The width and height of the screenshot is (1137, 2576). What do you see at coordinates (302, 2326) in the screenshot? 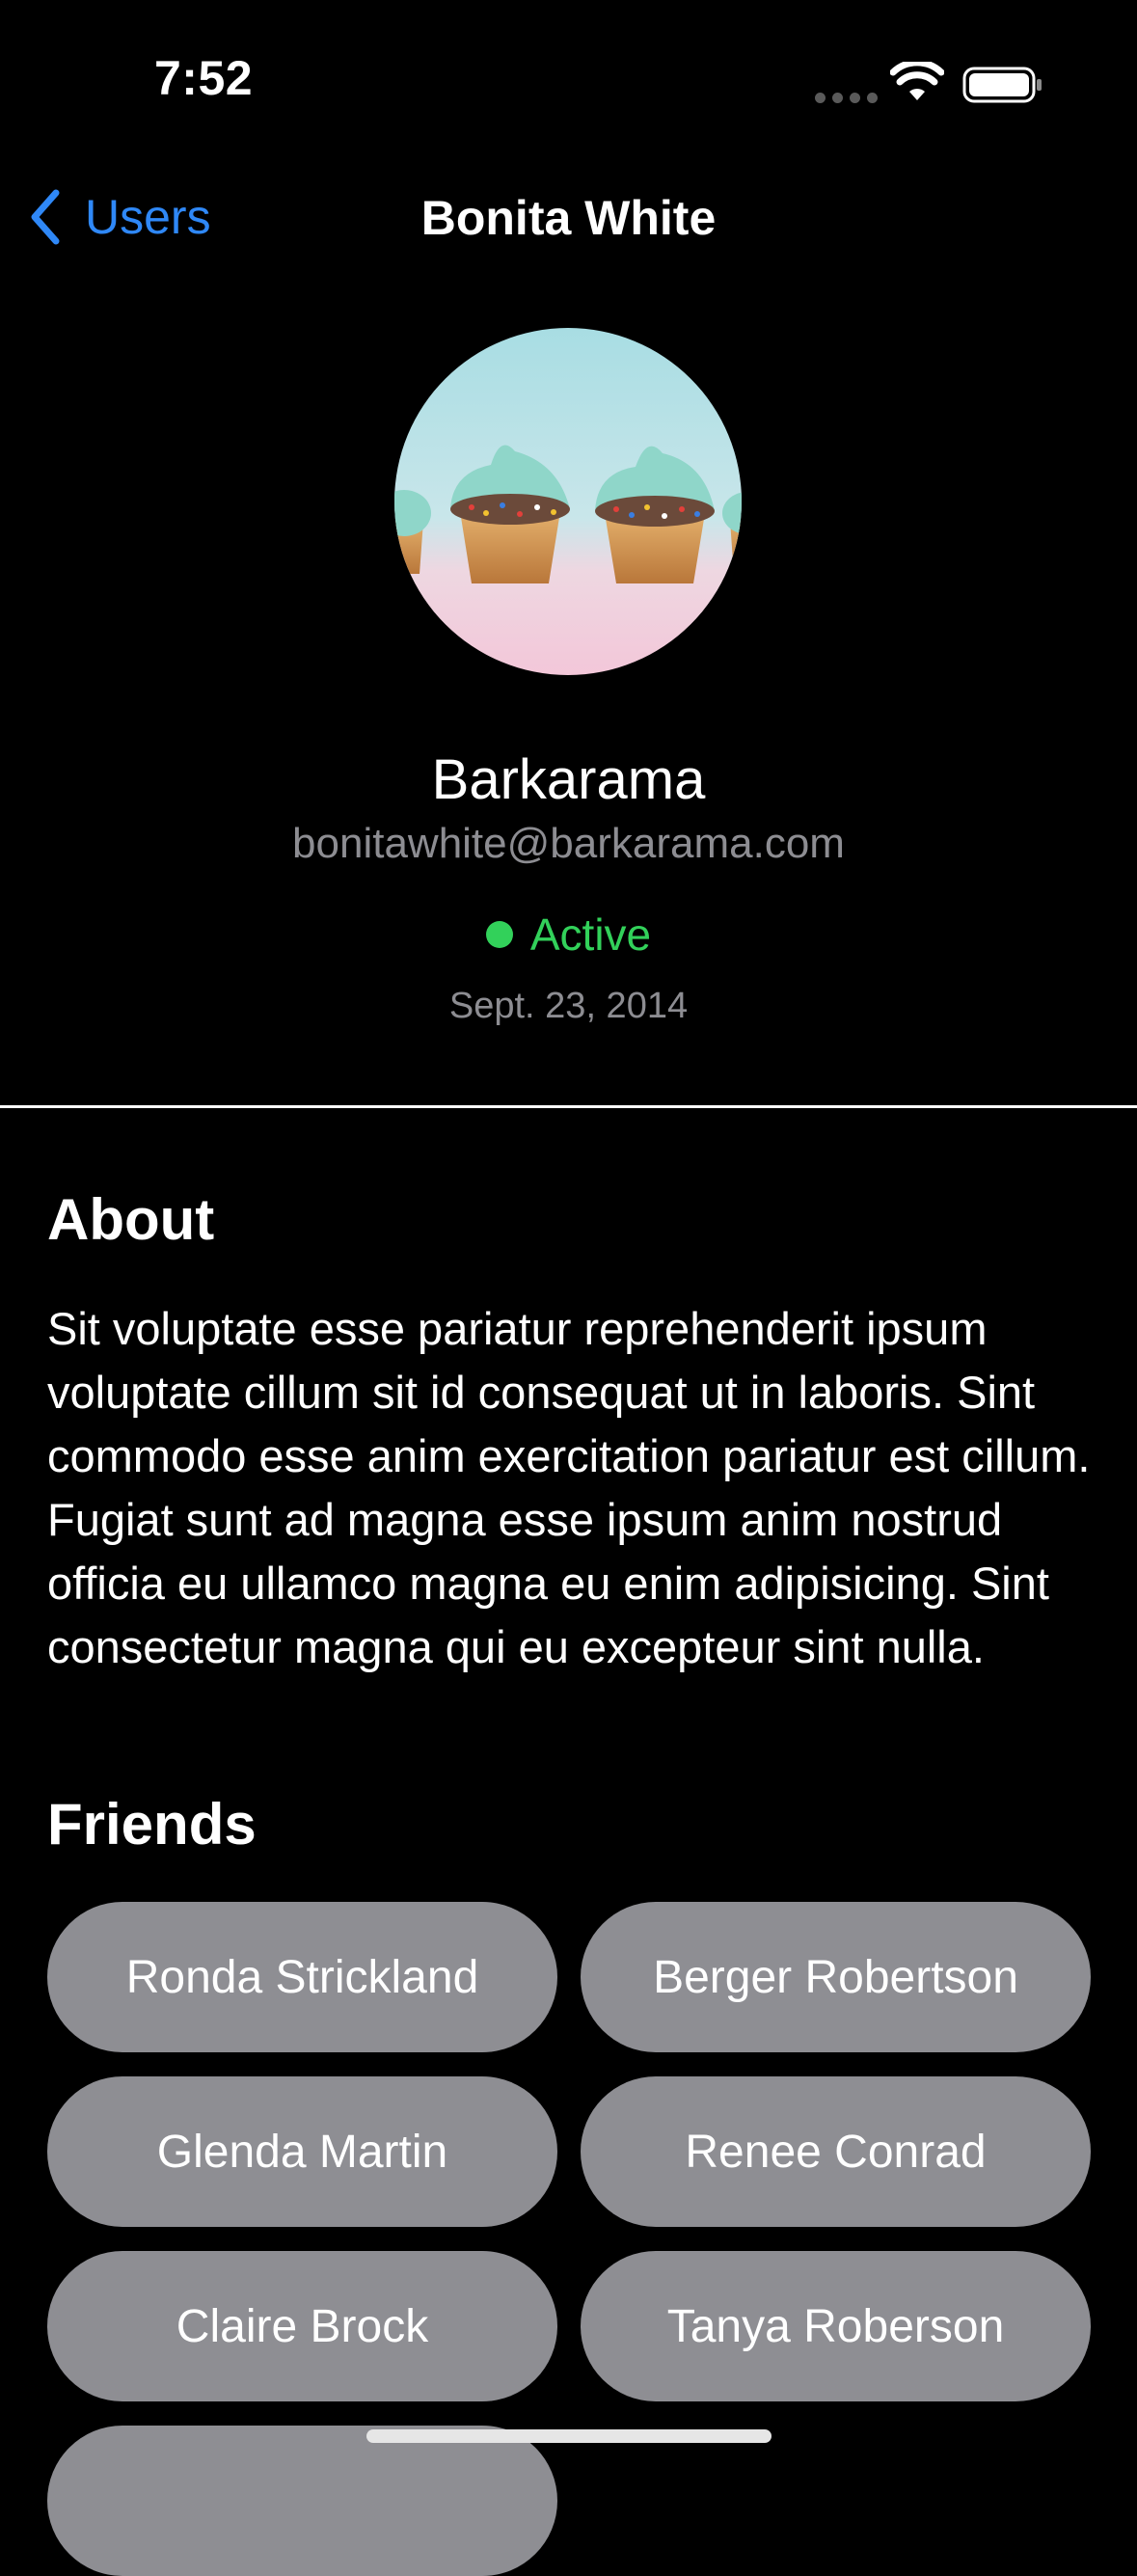
I see `friend-button: Claire Brock` at bounding box center [302, 2326].